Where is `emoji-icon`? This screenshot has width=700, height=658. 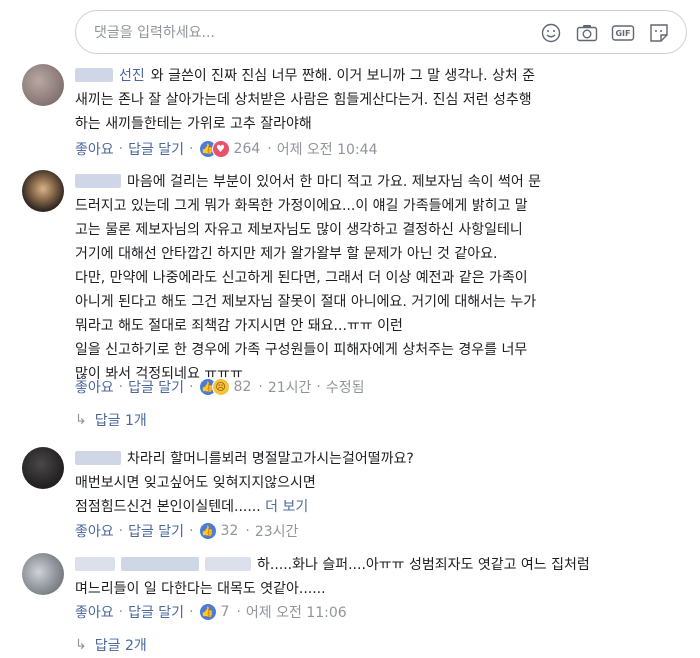 emoji-icon is located at coordinates (551, 33).